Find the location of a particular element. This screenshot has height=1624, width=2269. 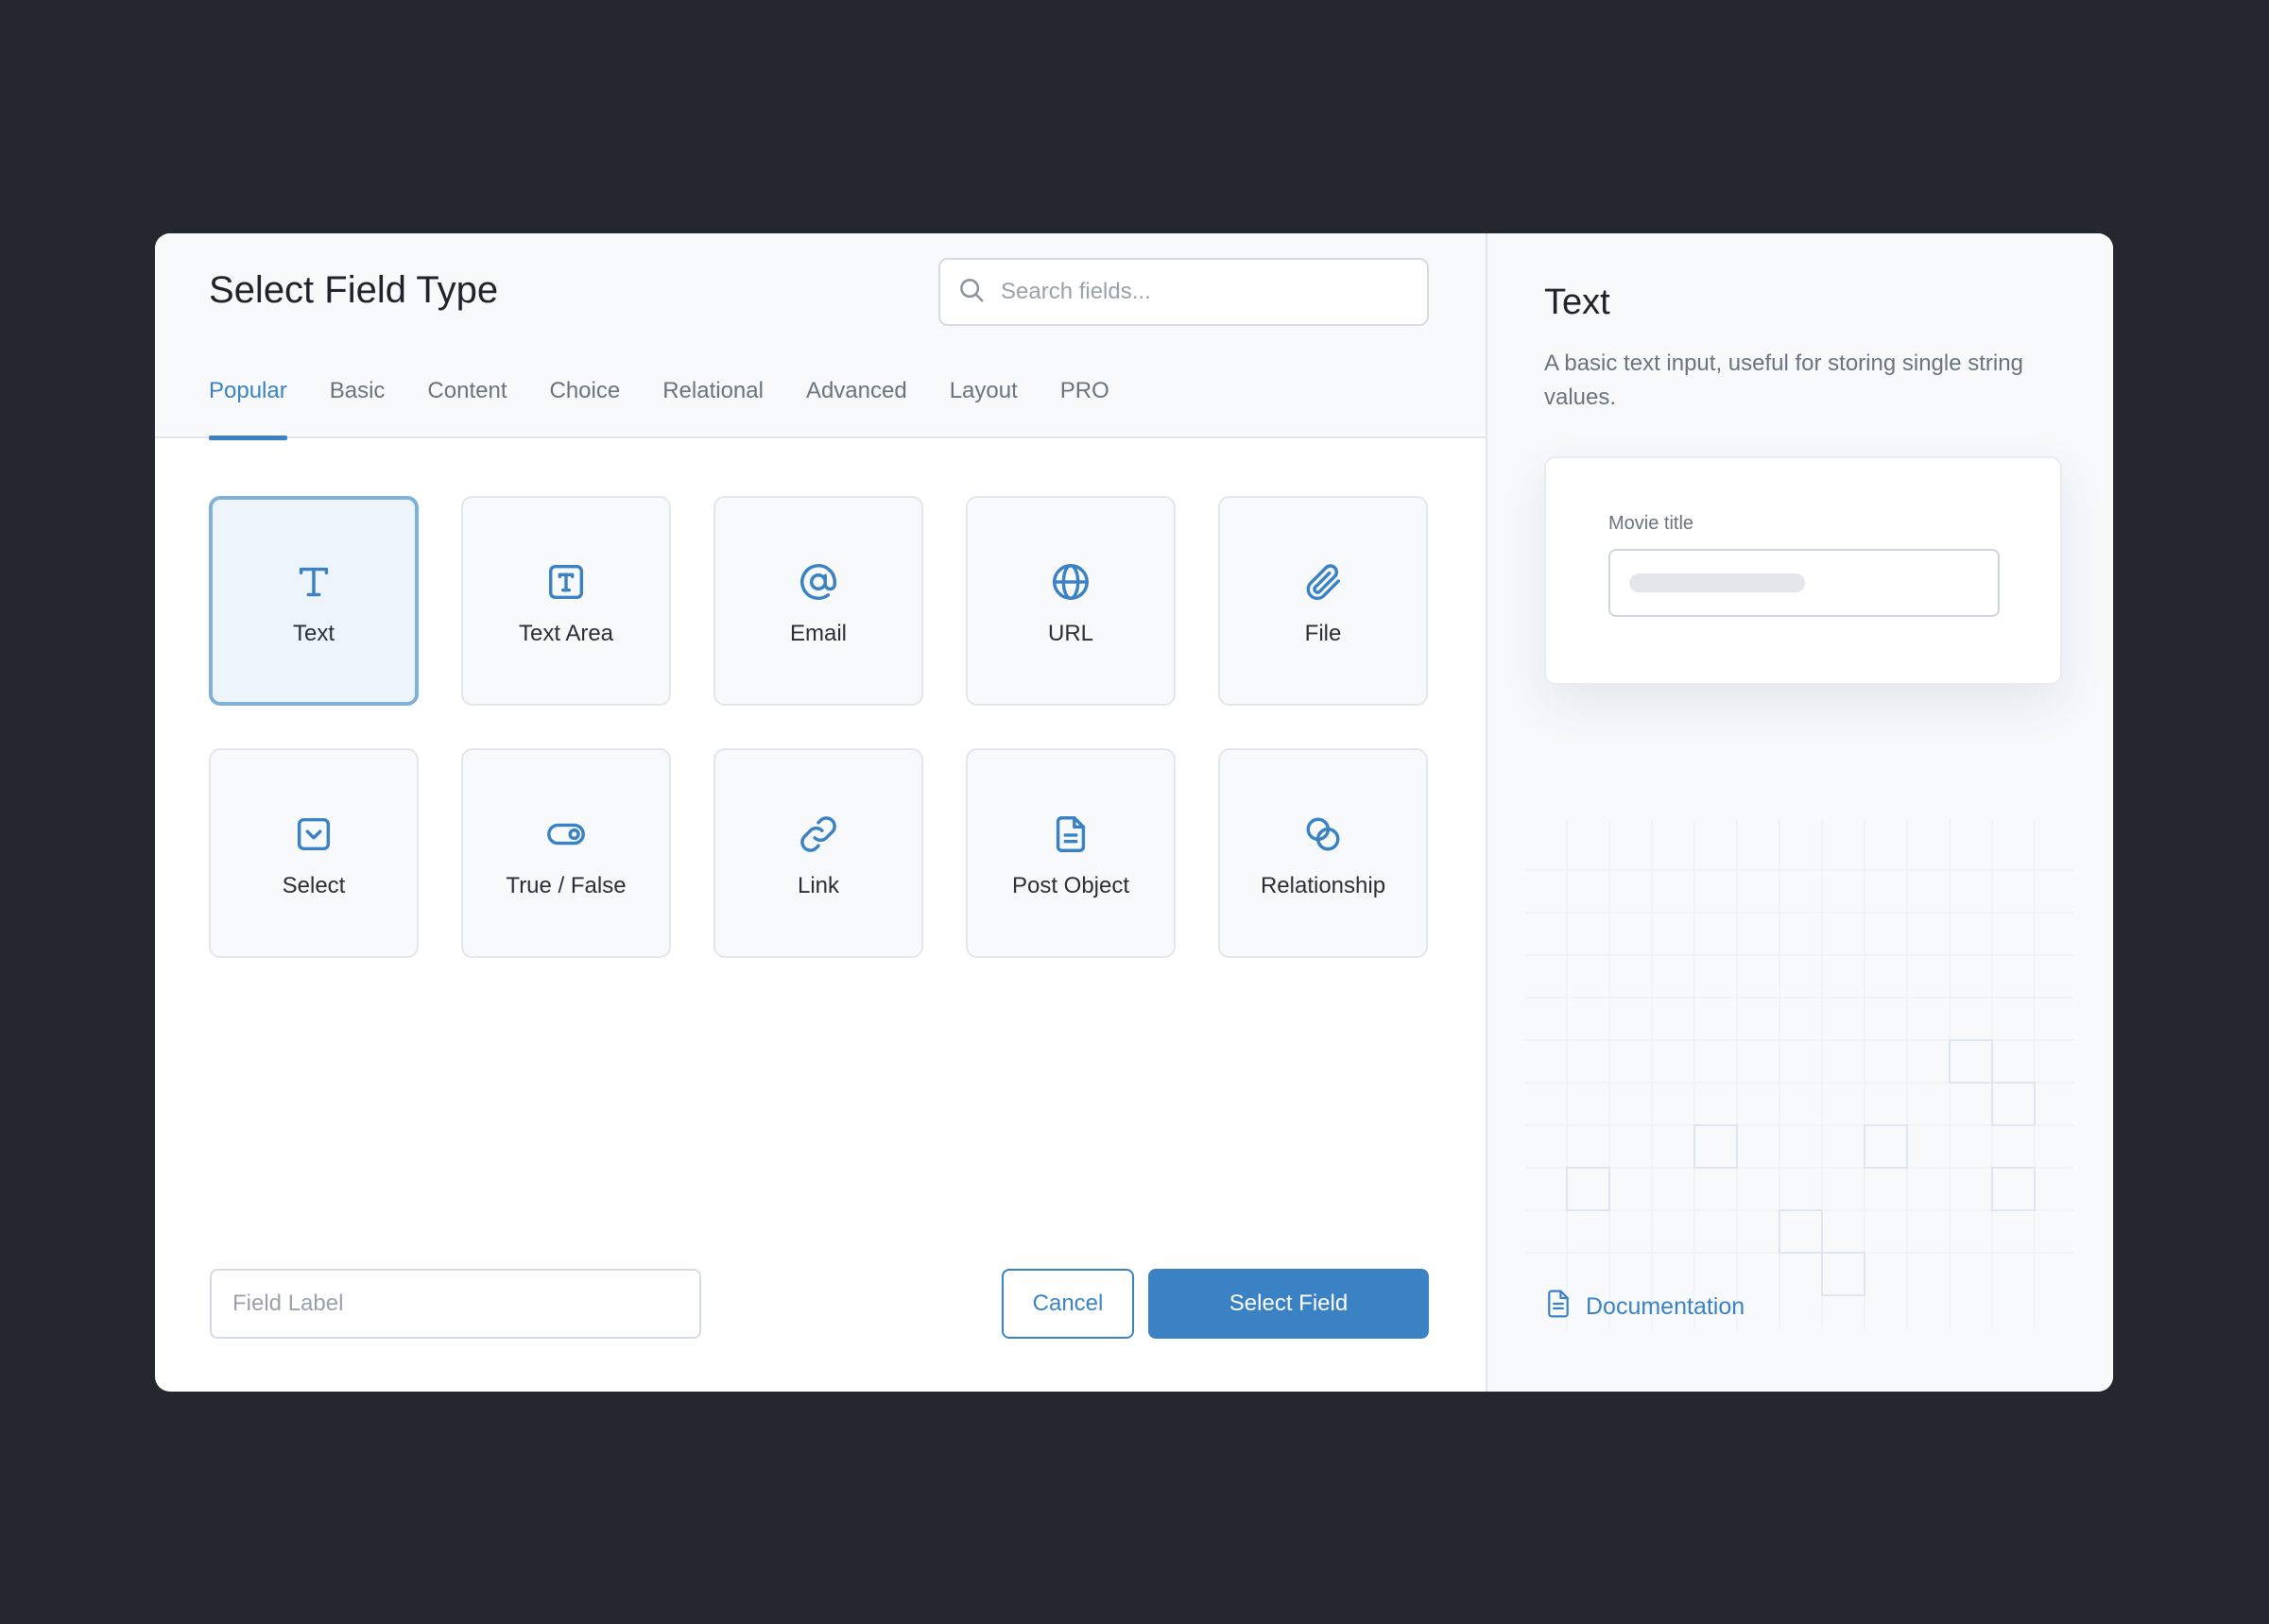

documentation-label: Documentation is located at coordinates (1666, 1306).